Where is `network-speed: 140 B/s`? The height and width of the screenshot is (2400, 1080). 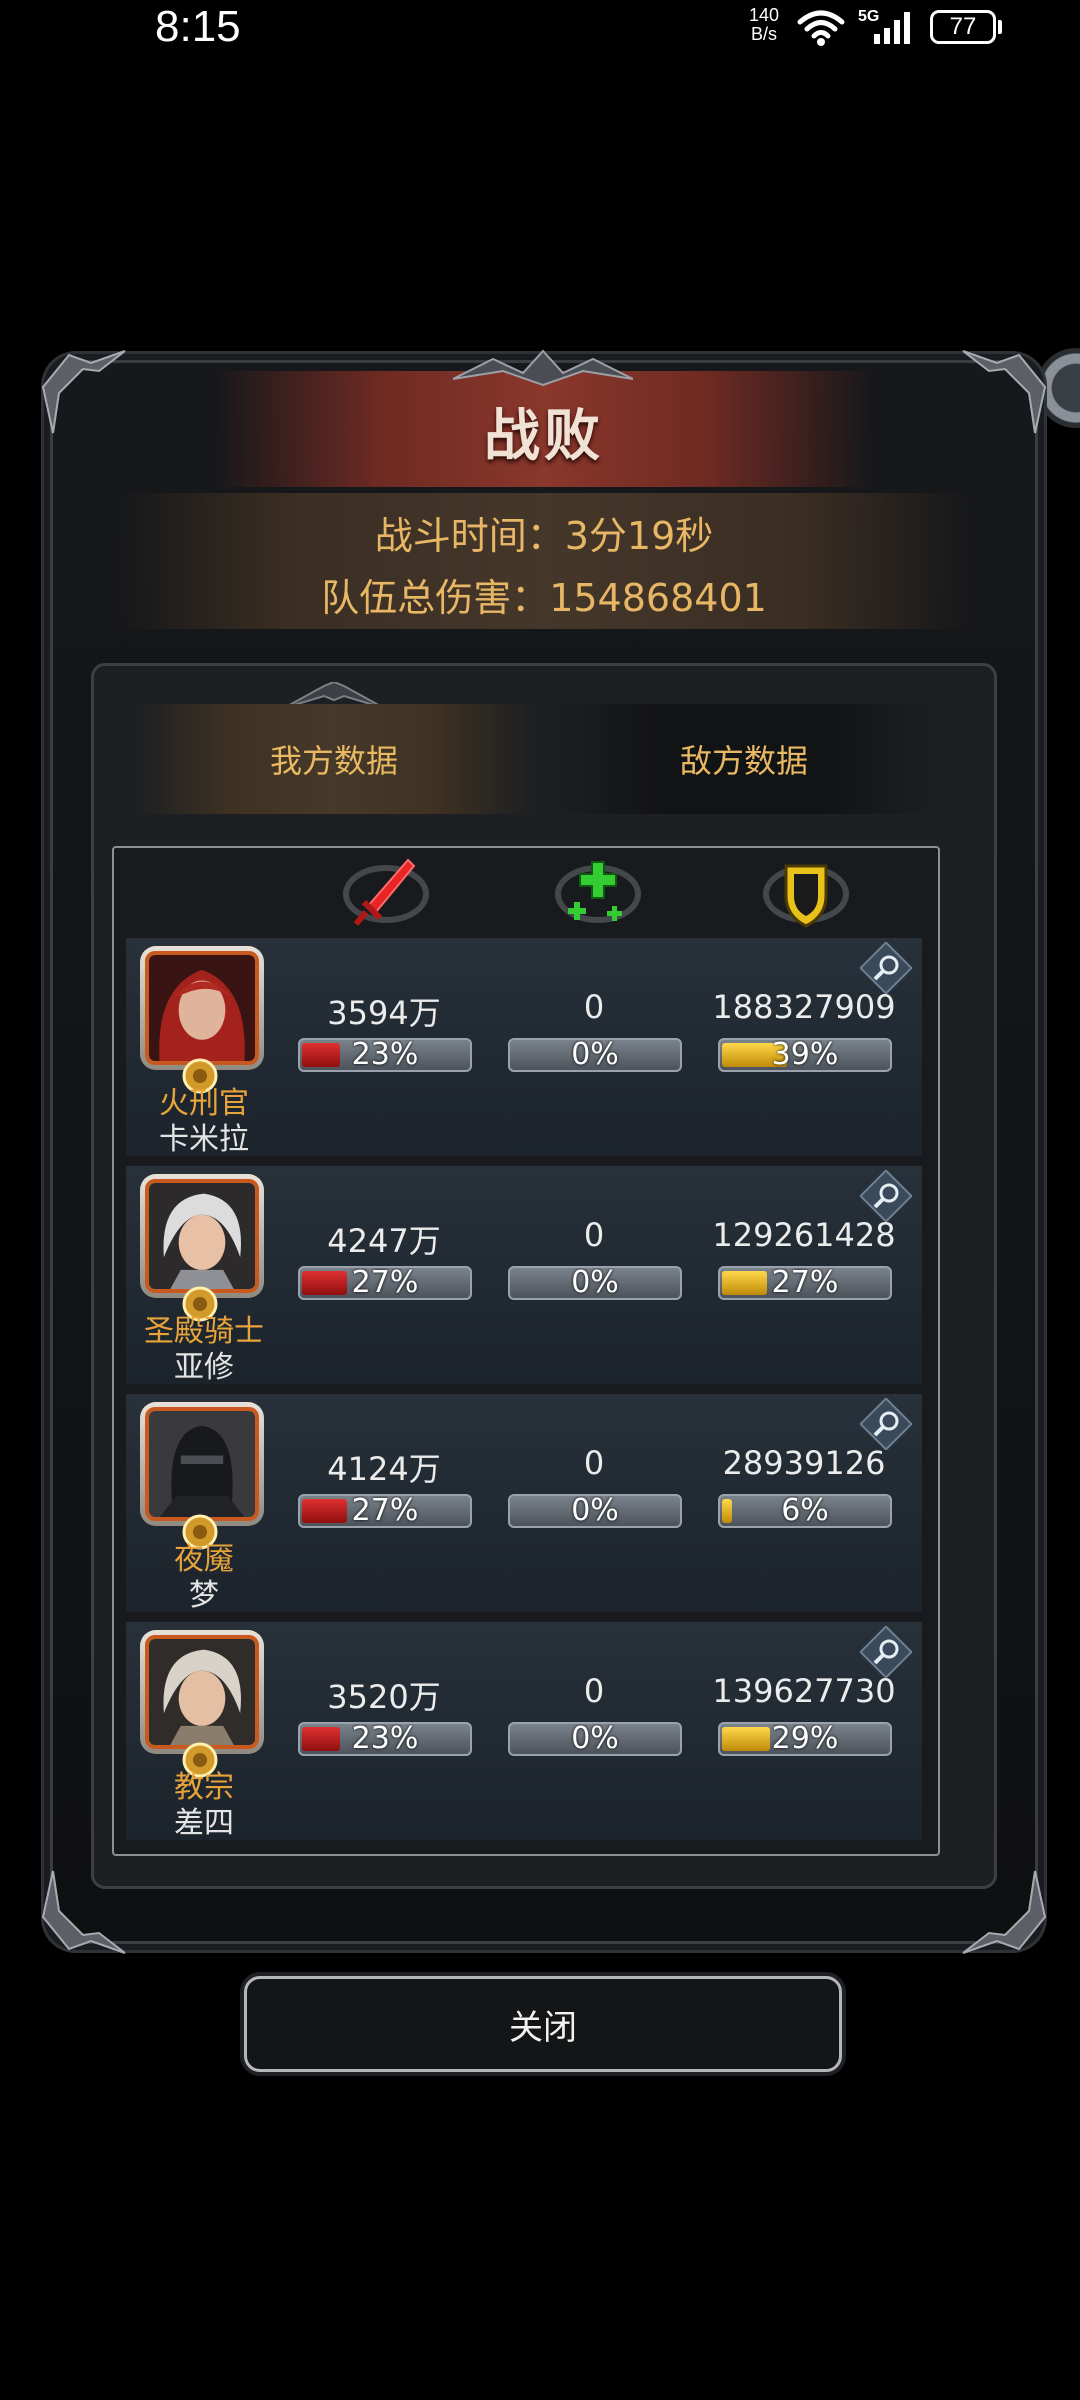 network-speed: 140 B/s is located at coordinates (764, 25).